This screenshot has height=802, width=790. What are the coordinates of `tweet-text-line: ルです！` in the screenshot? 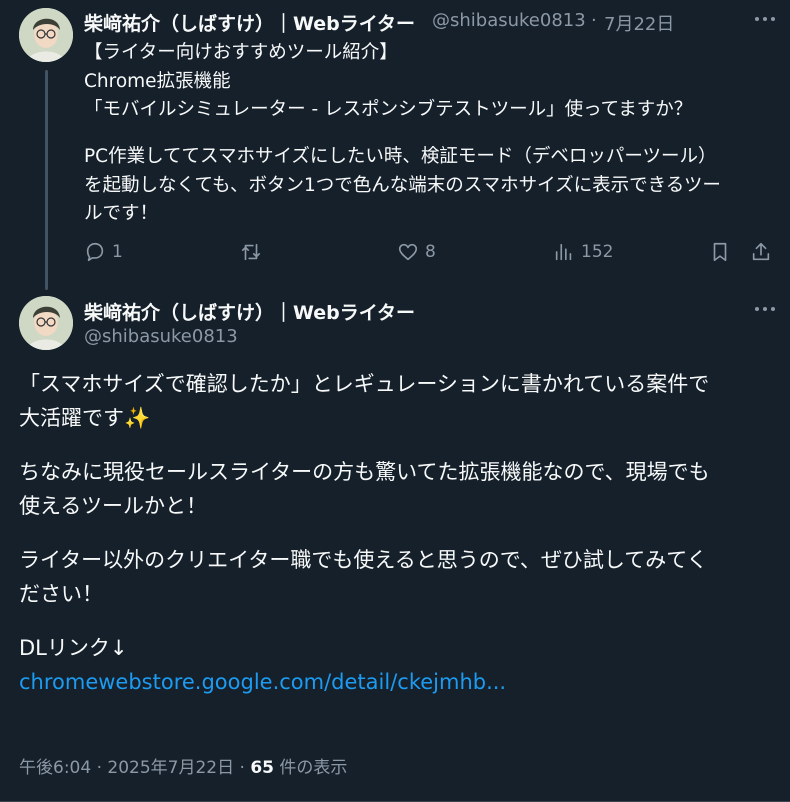 It's located at (121, 213).